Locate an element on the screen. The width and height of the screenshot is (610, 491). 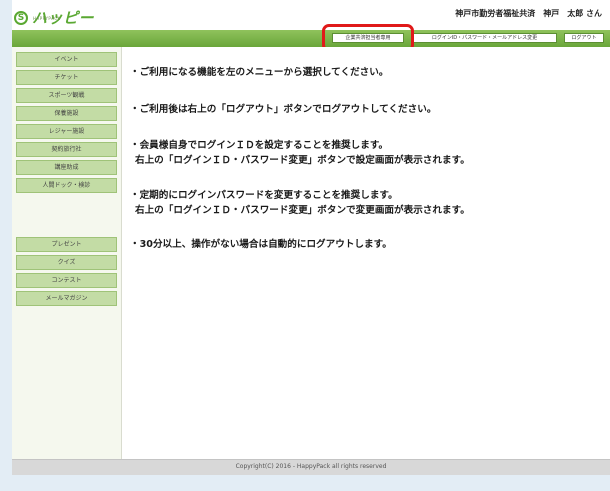
menu-item-travel: 契約旅行社 is located at coordinates (66, 149).